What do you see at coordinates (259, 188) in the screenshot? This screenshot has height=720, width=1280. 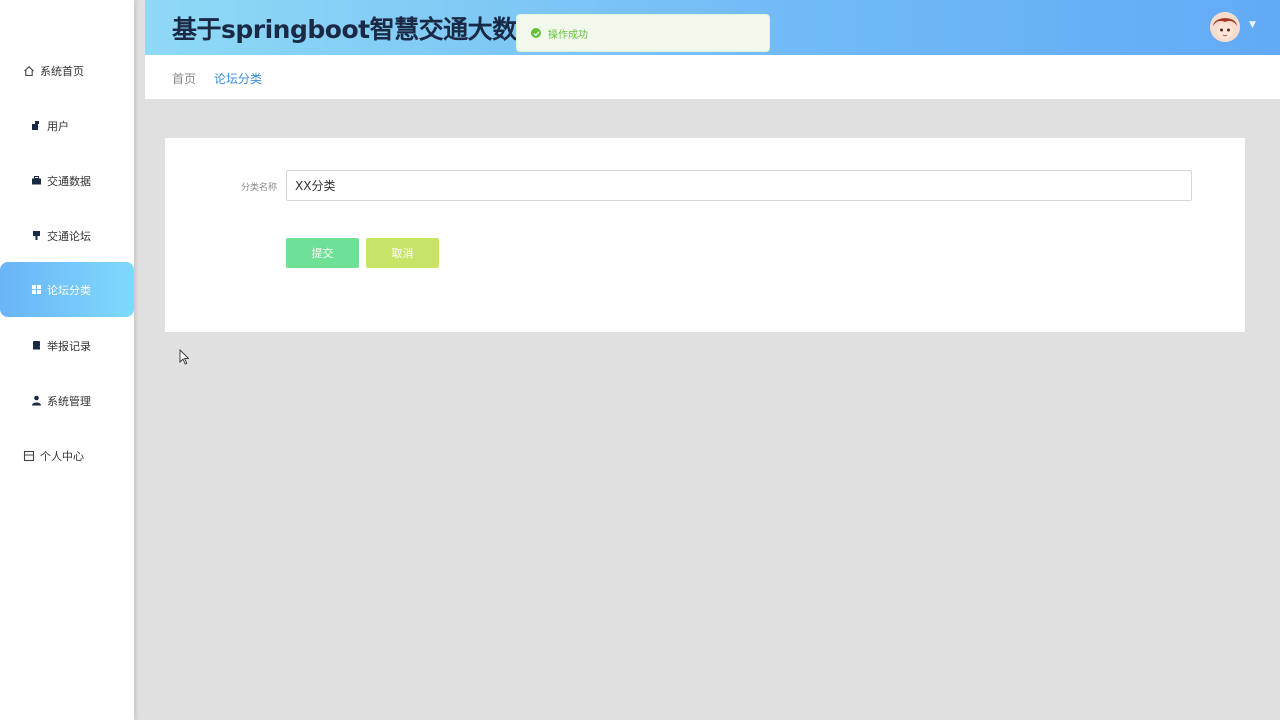 I see `category-name-label: 分类名称` at bounding box center [259, 188].